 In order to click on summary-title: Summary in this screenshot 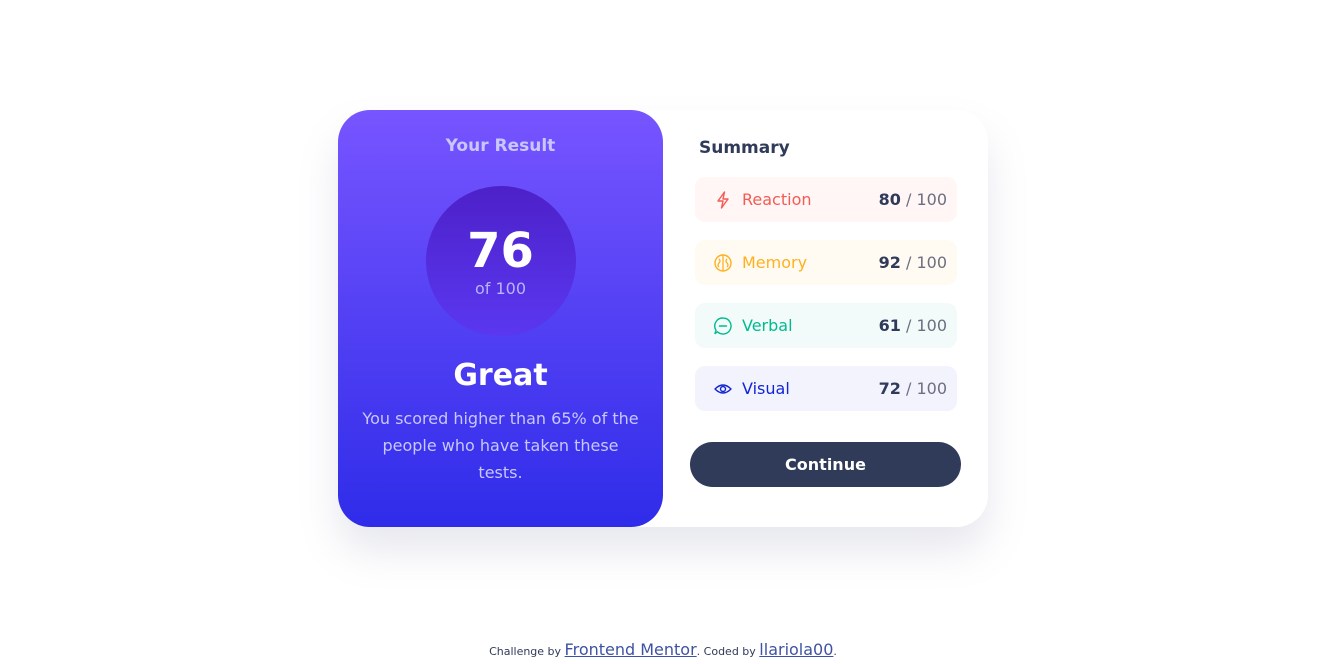, I will do `click(744, 148)`.